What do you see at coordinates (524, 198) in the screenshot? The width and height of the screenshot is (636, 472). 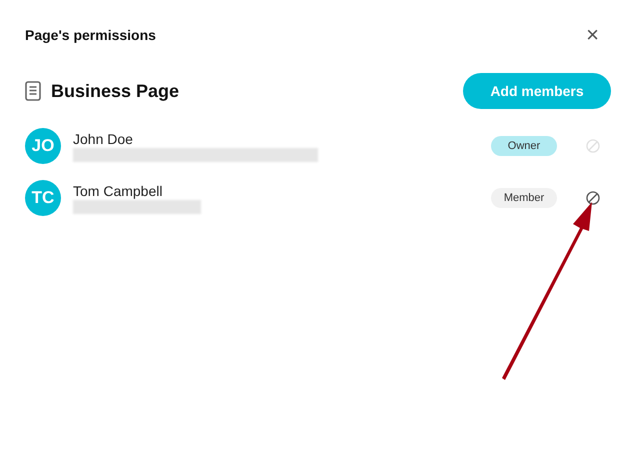 I see `role-badge: Member` at bounding box center [524, 198].